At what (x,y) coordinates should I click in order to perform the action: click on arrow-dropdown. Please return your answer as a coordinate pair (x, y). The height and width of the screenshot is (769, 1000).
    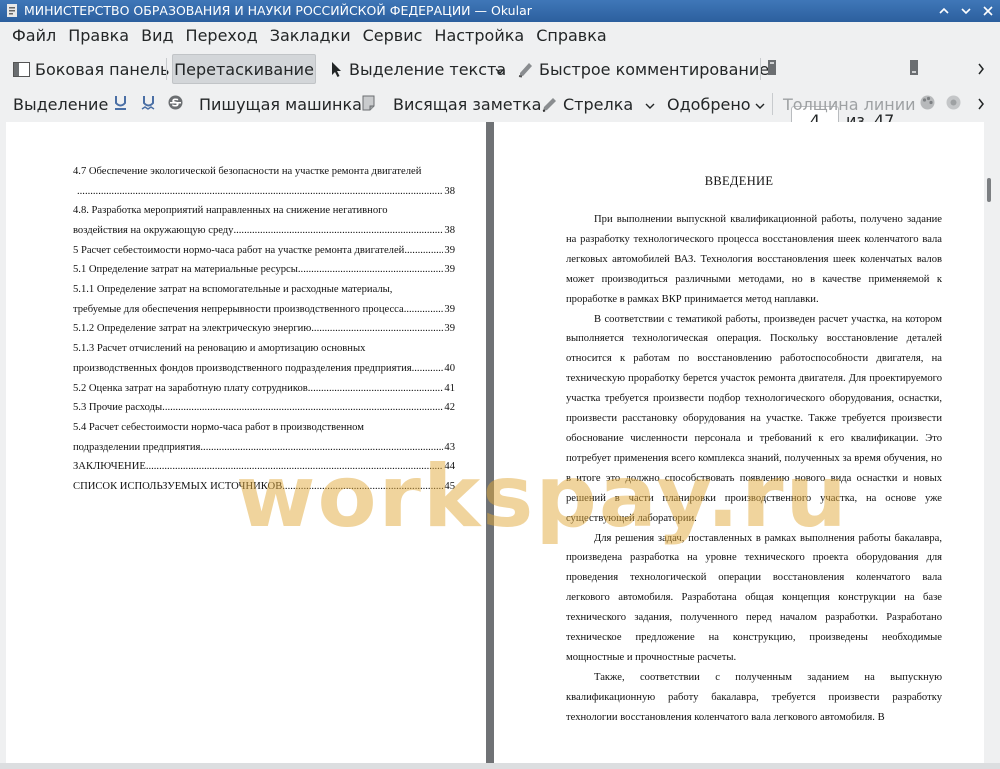
    Looking at the image, I should click on (650, 104).